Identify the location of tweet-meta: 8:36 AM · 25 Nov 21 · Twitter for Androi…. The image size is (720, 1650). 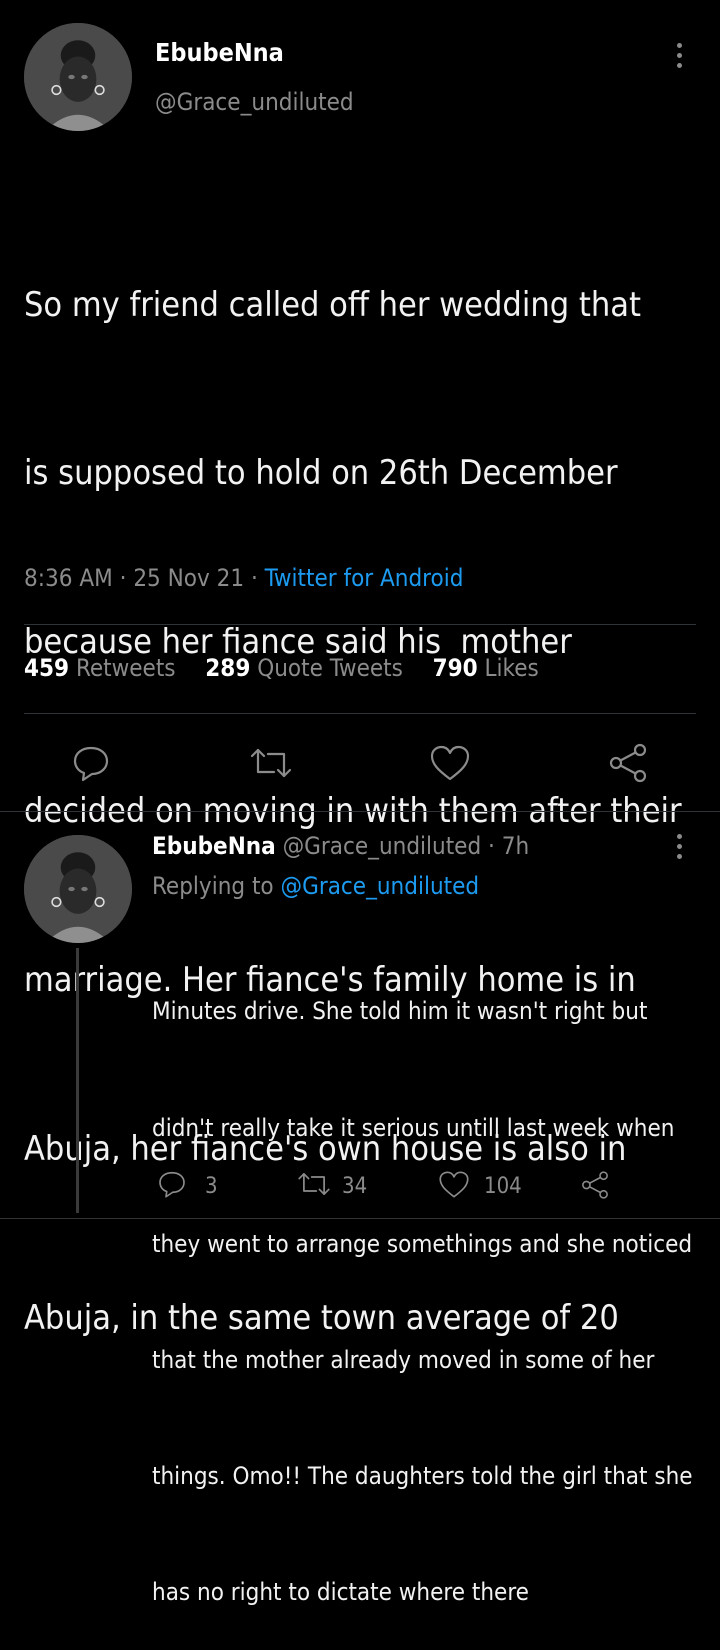
(243, 578).